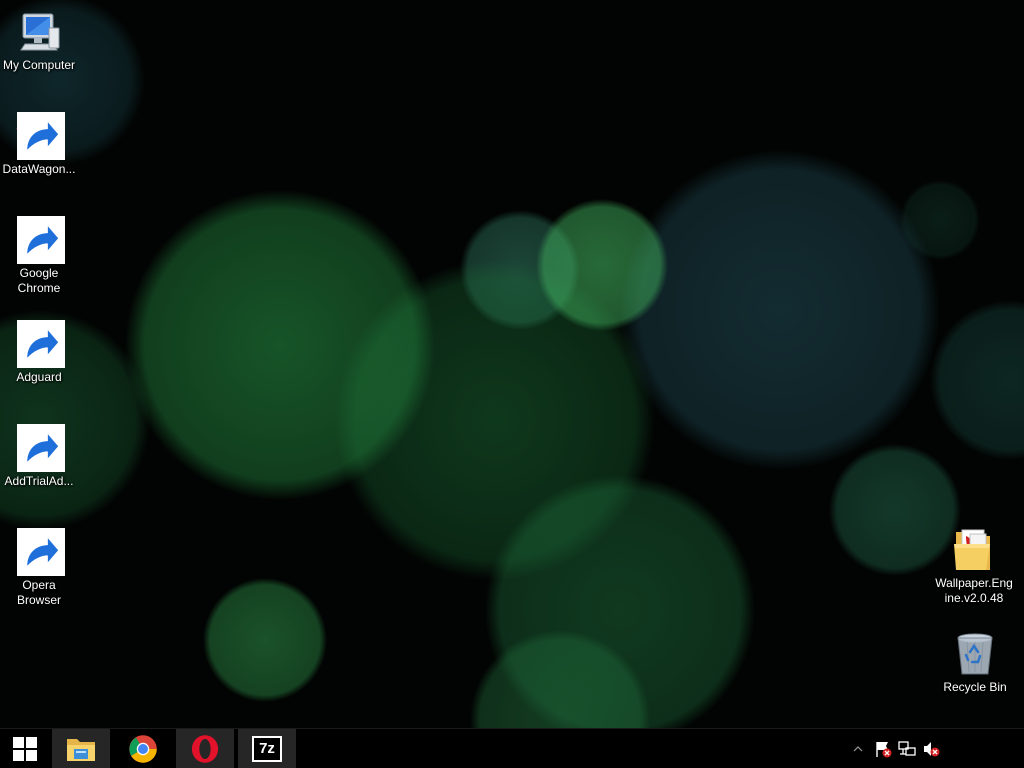 The width and height of the screenshot is (1024, 768). What do you see at coordinates (39, 377) in the screenshot?
I see `desktop-icon-label: Adguard` at bounding box center [39, 377].